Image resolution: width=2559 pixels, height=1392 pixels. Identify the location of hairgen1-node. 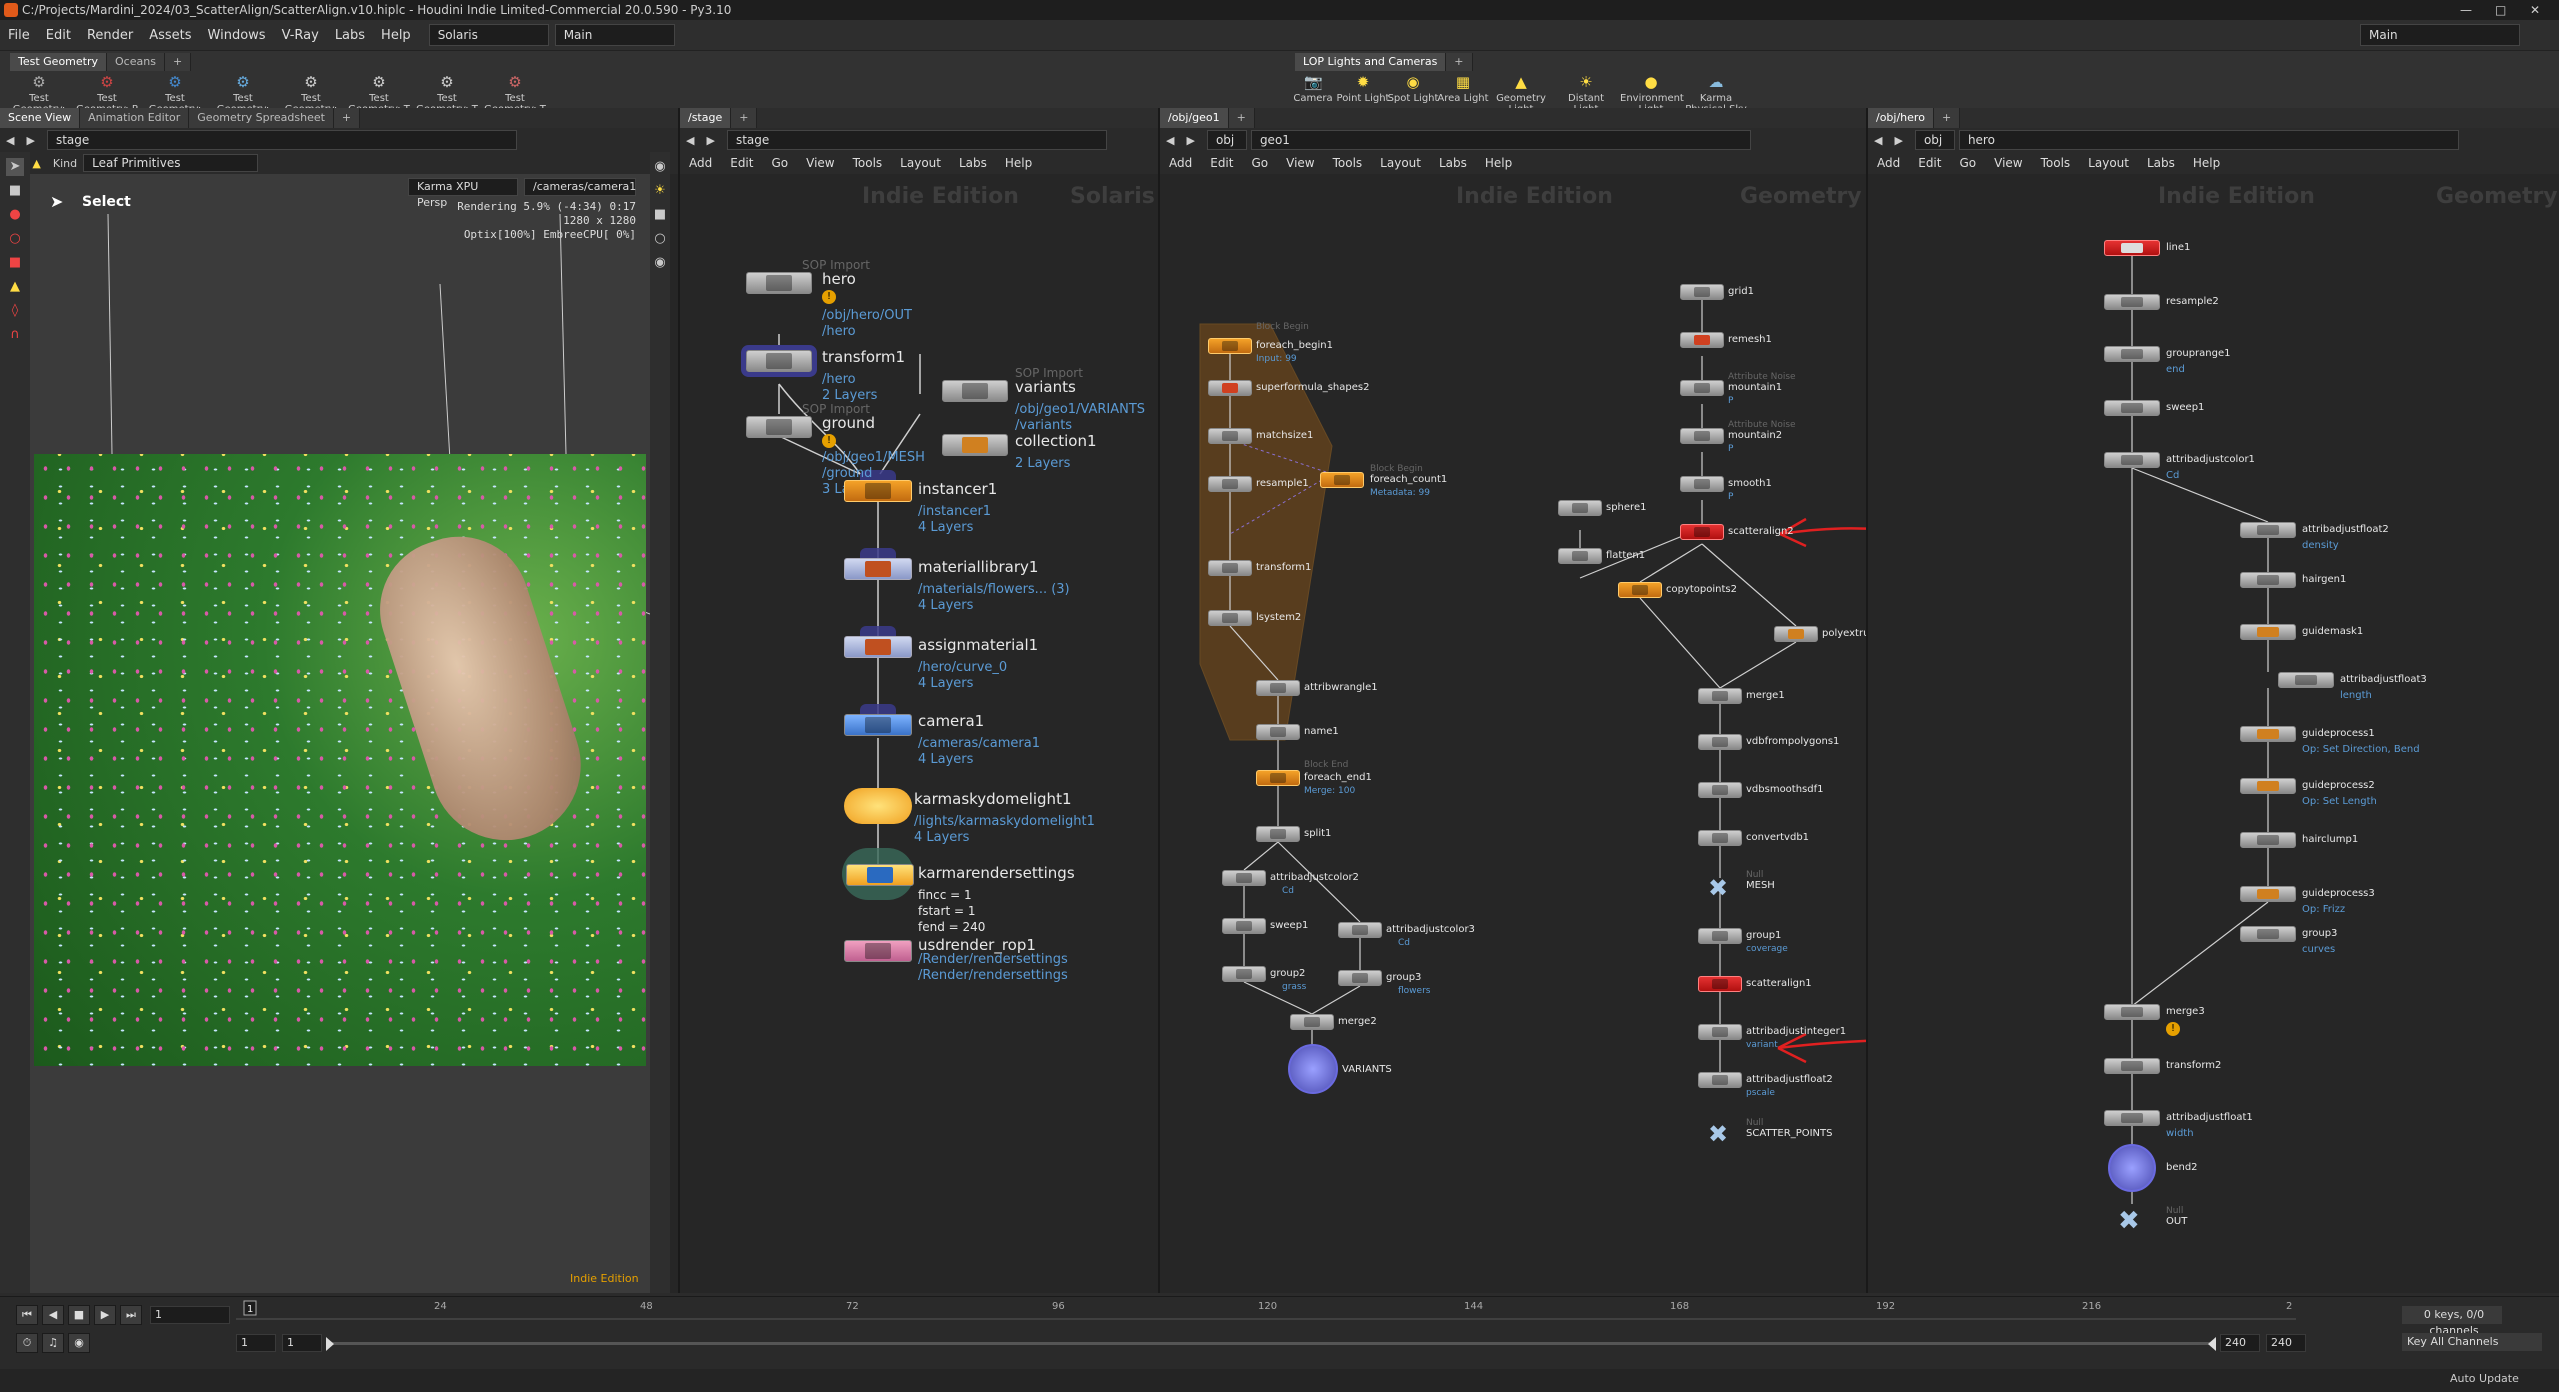
(2268, 580).